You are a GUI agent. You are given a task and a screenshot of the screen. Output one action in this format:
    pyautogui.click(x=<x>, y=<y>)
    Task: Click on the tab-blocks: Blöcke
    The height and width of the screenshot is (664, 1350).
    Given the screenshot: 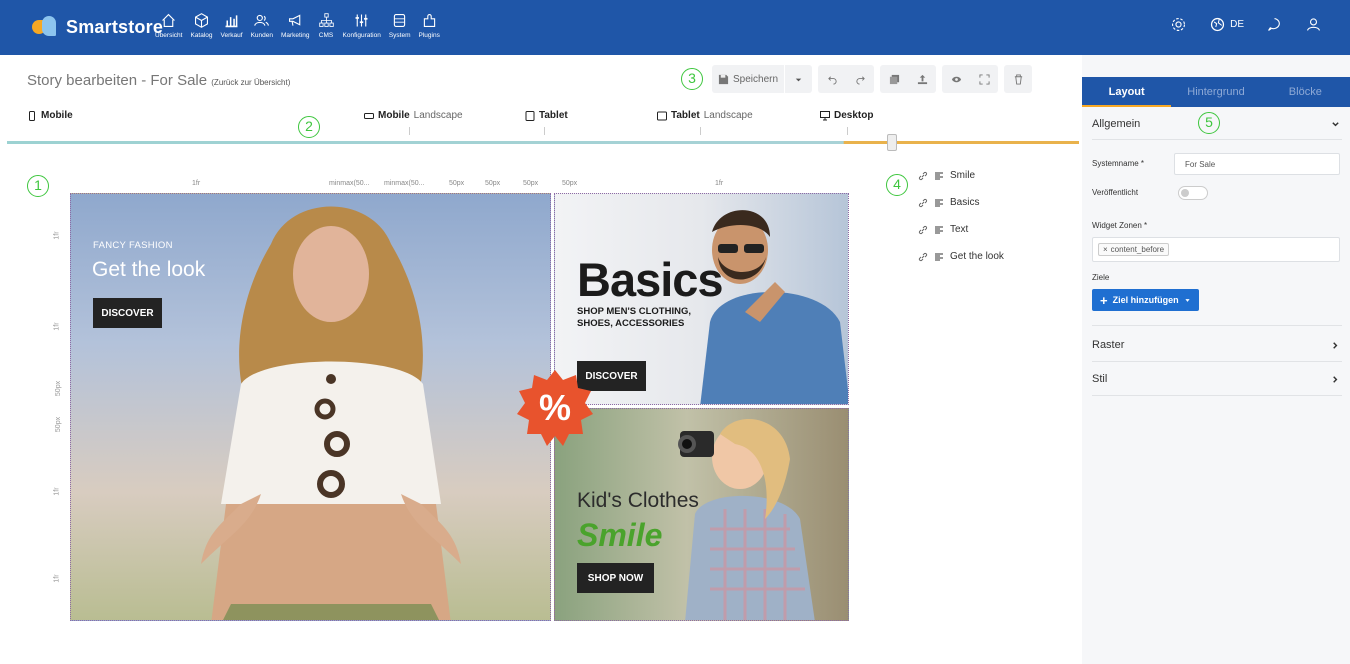 What is the action you would take?
    pyautogui.click(x=1305, y=92)
    